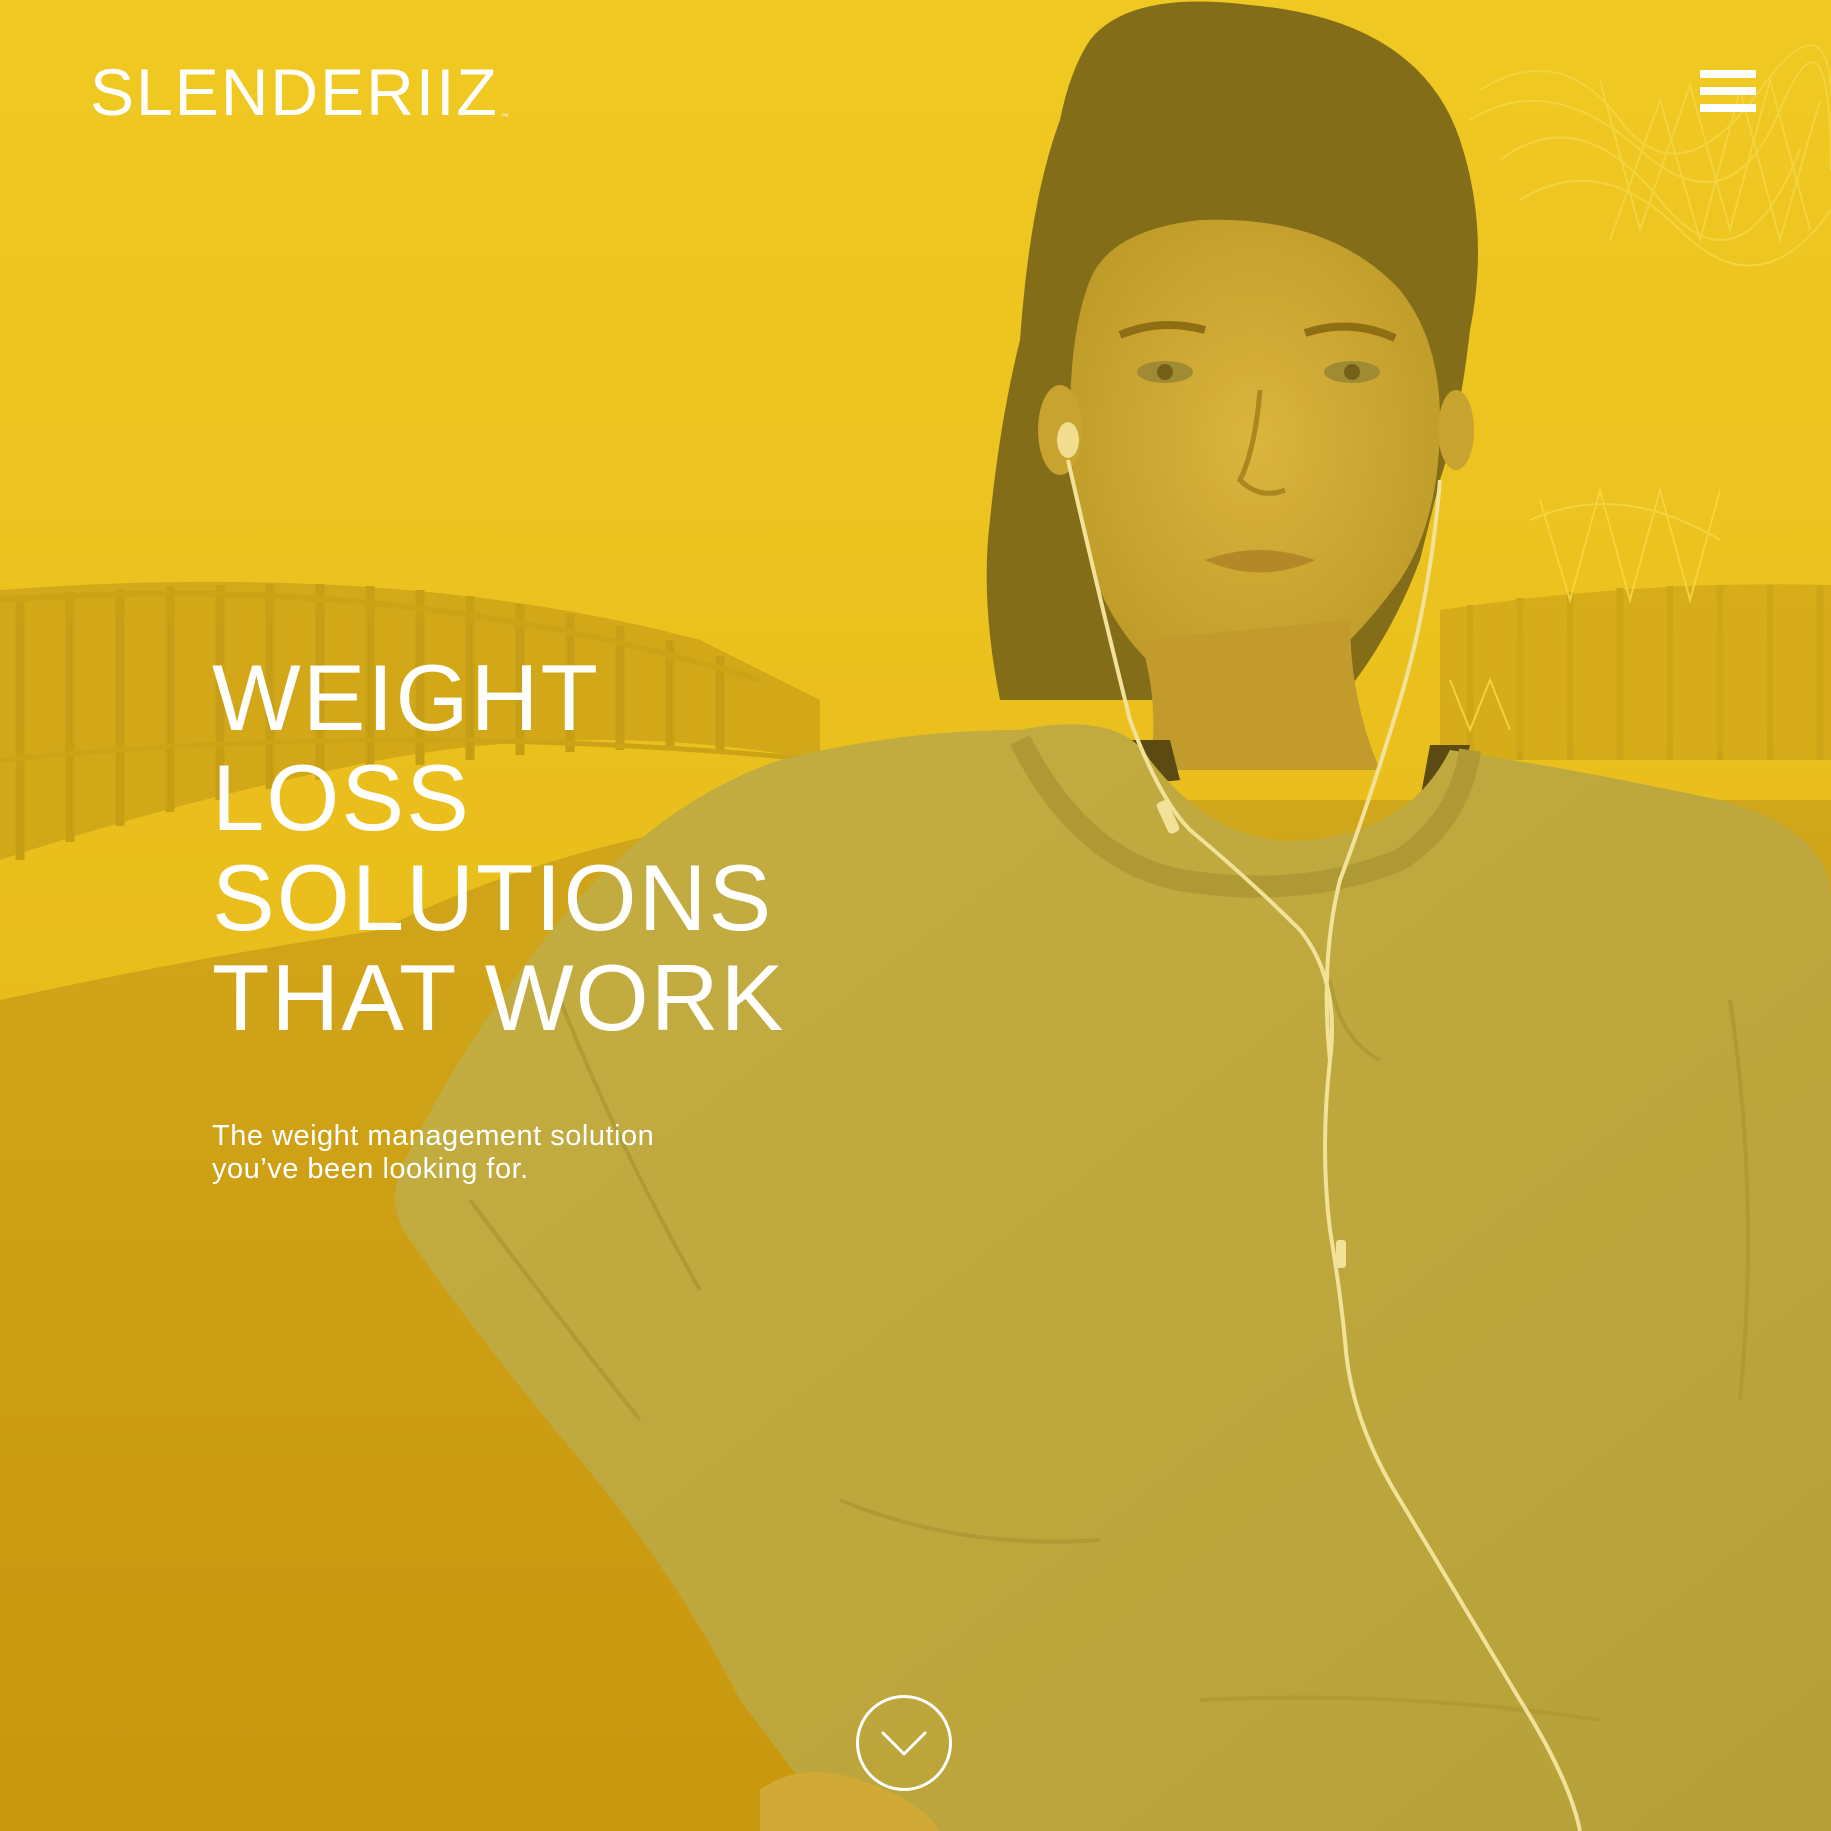  What do you see at coordinates (294, 92) in the screenshot?
I see `brand-logo-text: SLENDERIIZ` at bounding box center [294, 92].